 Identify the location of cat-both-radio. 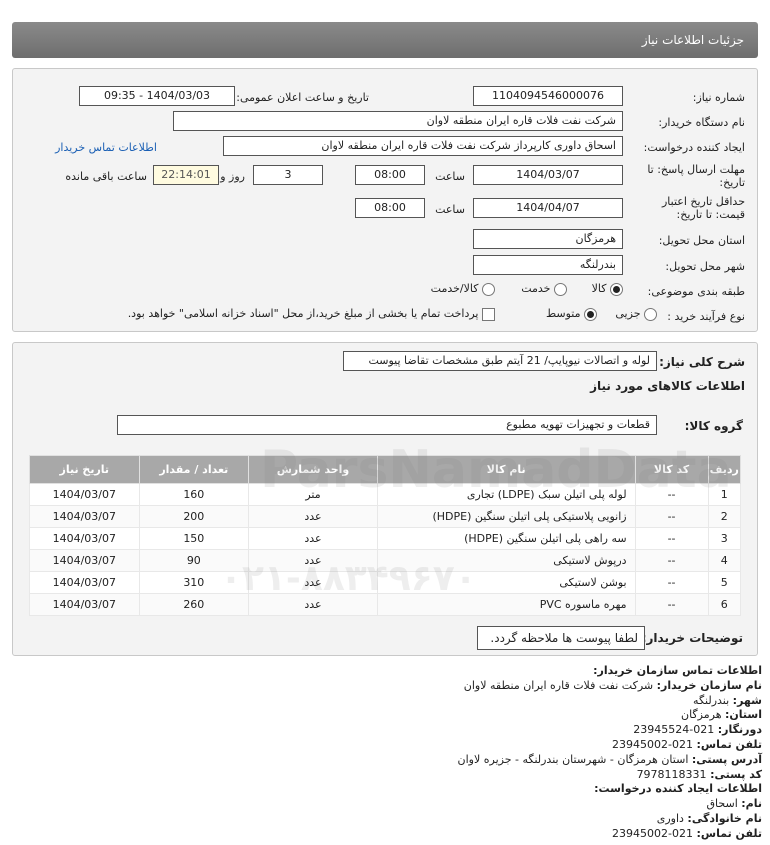
(488, 289).